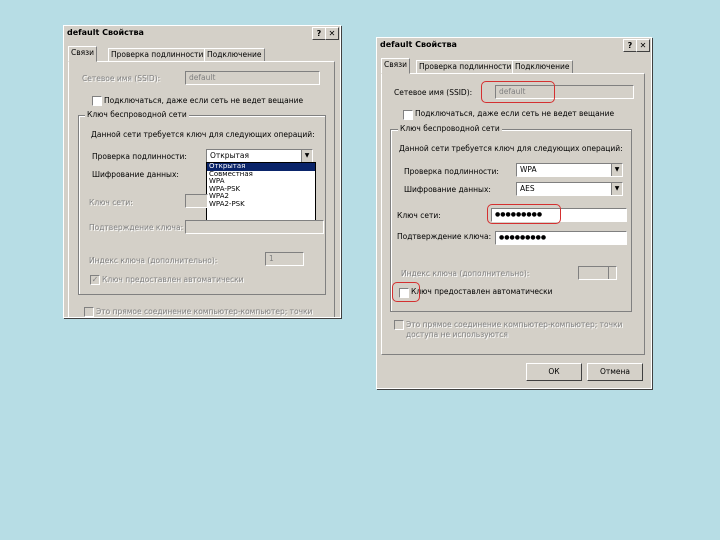  What do you see at coordinates (97, 101) in the screenshot?
I see `left-broadcast-checkbox` at bounding box center [97, 101].